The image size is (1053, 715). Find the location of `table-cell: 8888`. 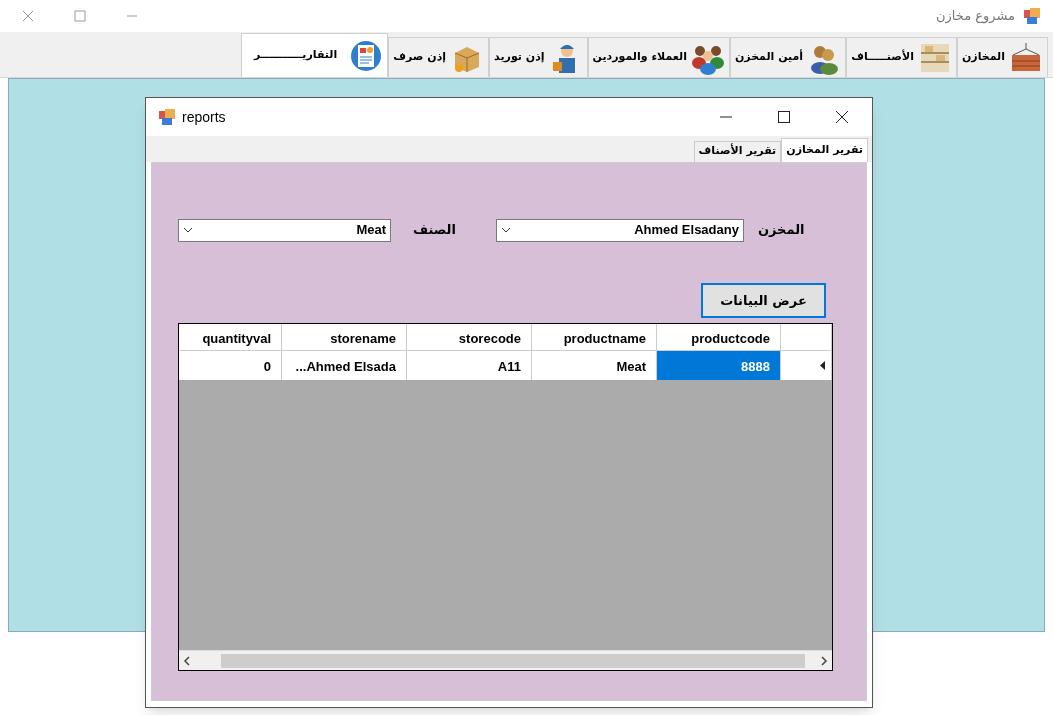

table-cell: 8888 is located at coordinates (719, 365).